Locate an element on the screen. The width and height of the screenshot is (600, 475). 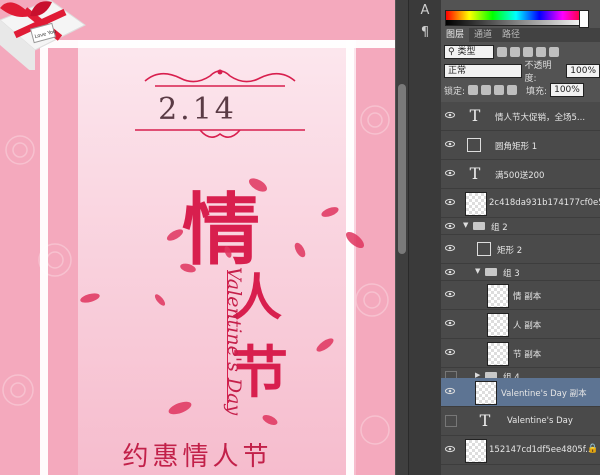
gift-box-image: Love You is located at coordinates (43, 35).